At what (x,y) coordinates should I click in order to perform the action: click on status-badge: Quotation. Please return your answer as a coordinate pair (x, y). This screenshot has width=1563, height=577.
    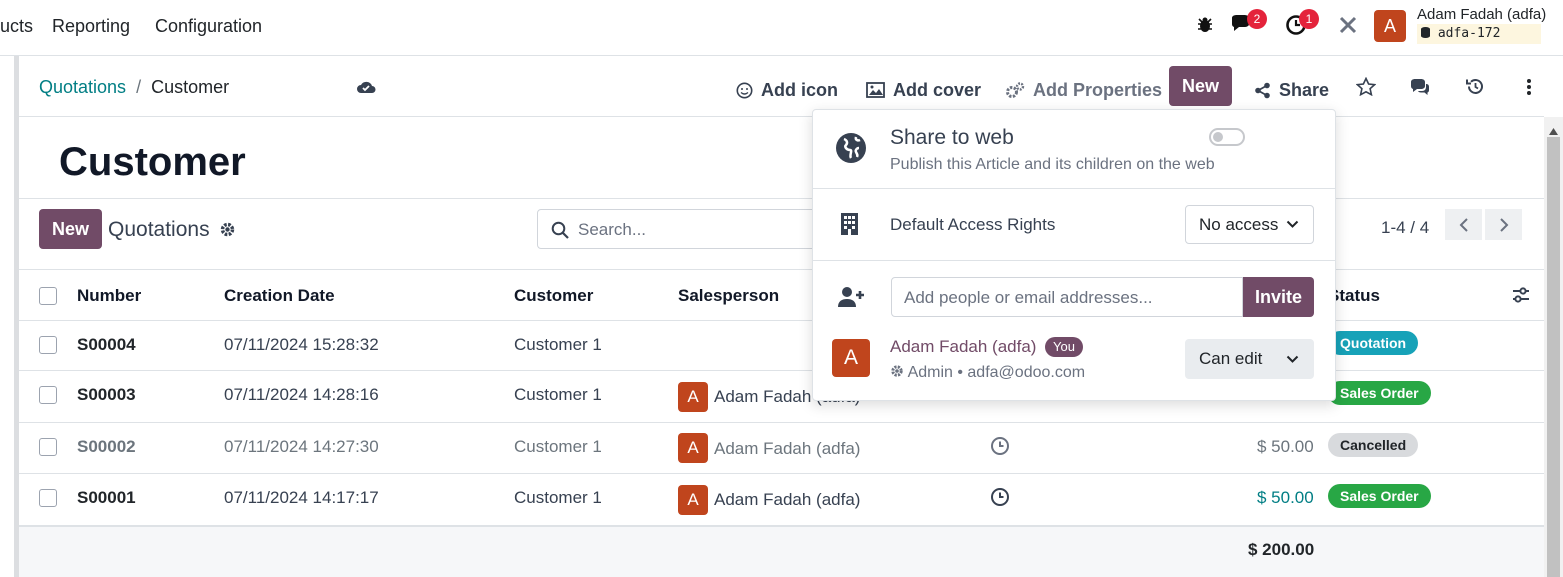
    Looking at the image, I should click on (1373, 343).